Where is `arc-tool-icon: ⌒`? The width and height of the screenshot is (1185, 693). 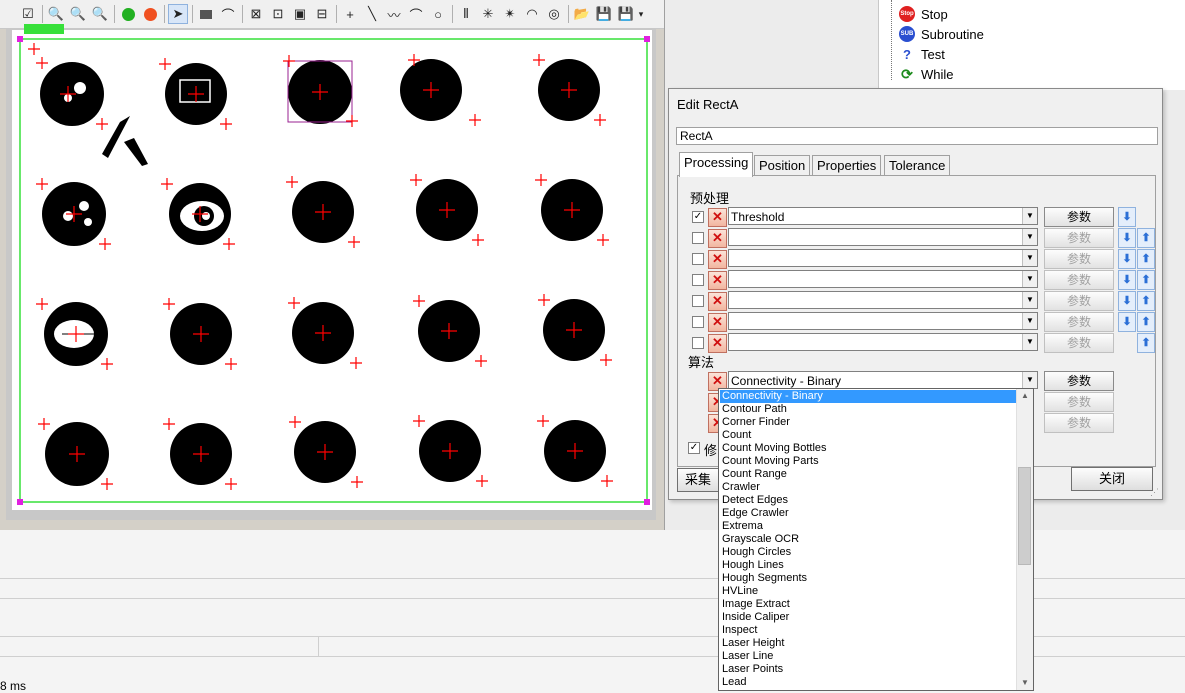 arc-tool-icon: ⌒ is located at coordinates (228, 14).